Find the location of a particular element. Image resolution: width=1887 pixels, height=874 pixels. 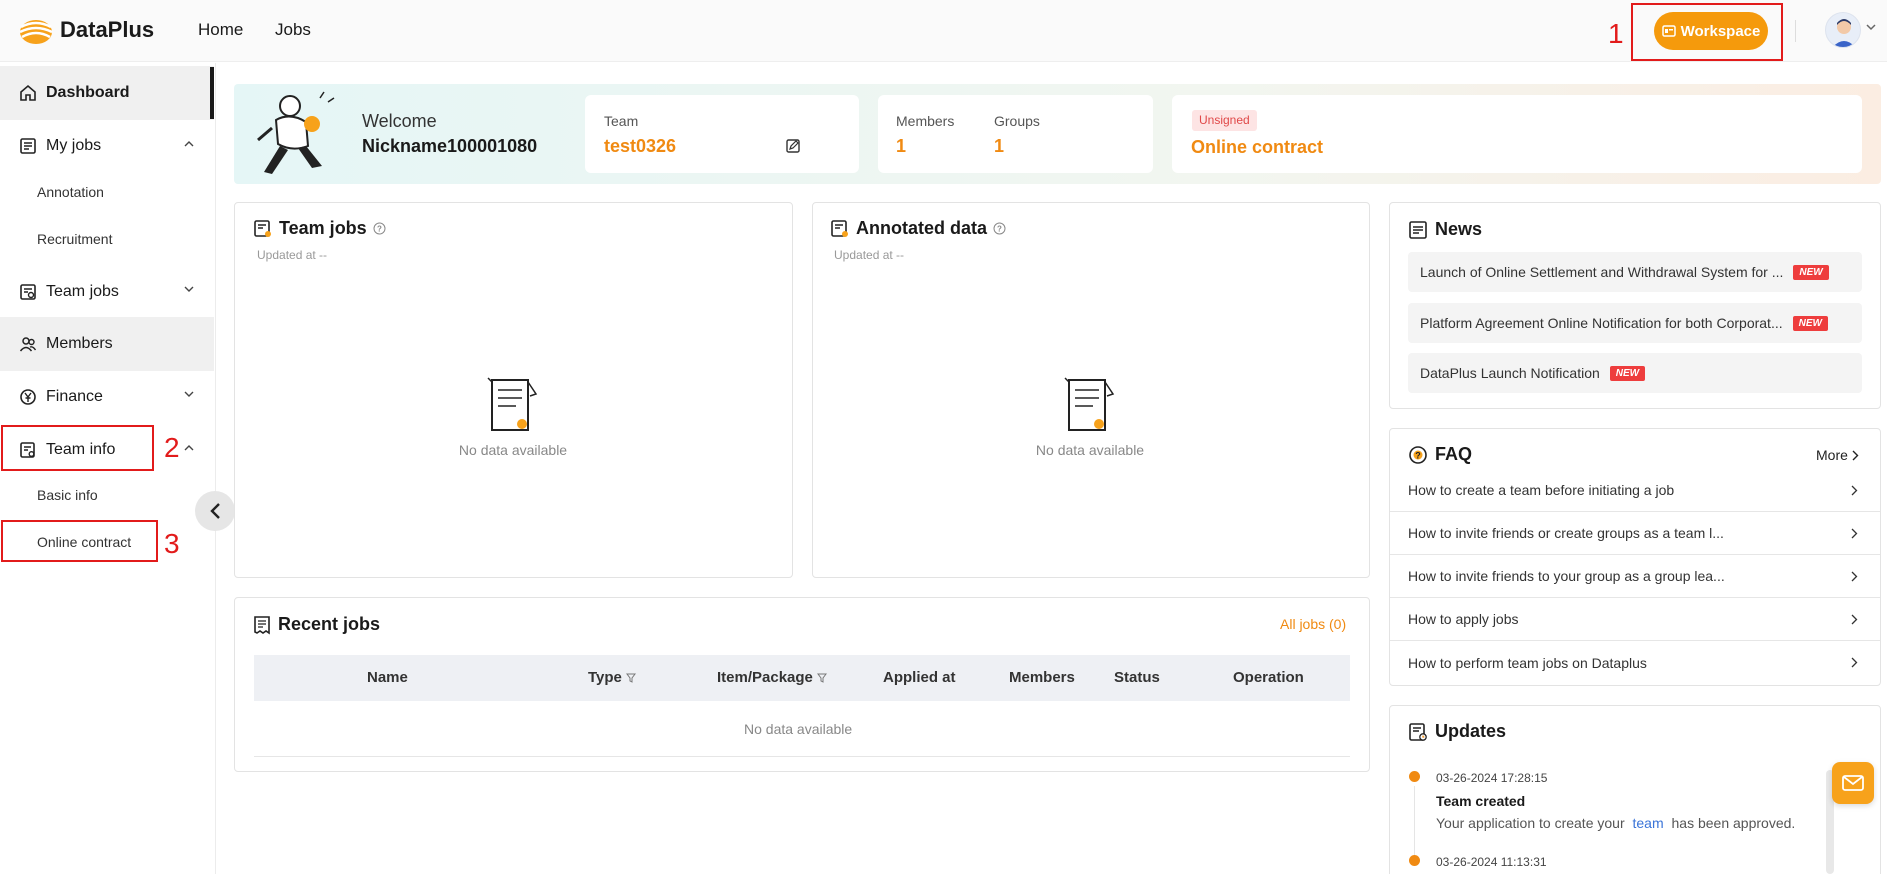

sidebar-item-dashboard: Dashboard is located at coordinates (107, 93).